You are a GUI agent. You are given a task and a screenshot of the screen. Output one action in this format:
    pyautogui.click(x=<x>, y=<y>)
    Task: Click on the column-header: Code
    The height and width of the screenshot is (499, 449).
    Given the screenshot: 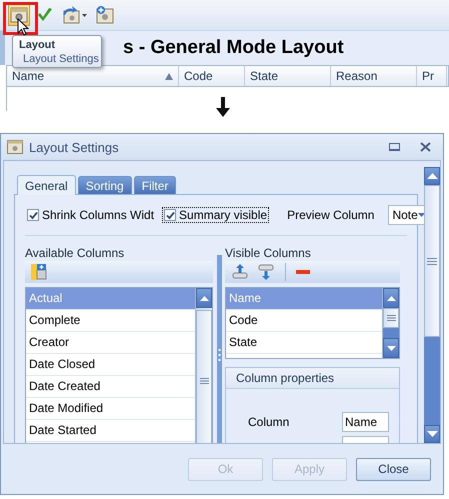 What is the action you would take?
    pyautogui.click(x=212, y=76)
    